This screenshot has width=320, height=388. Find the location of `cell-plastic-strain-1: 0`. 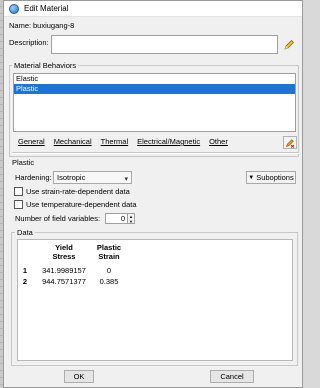

cell-plastic-strain-1: 0 is located at coordinates (109, 270).